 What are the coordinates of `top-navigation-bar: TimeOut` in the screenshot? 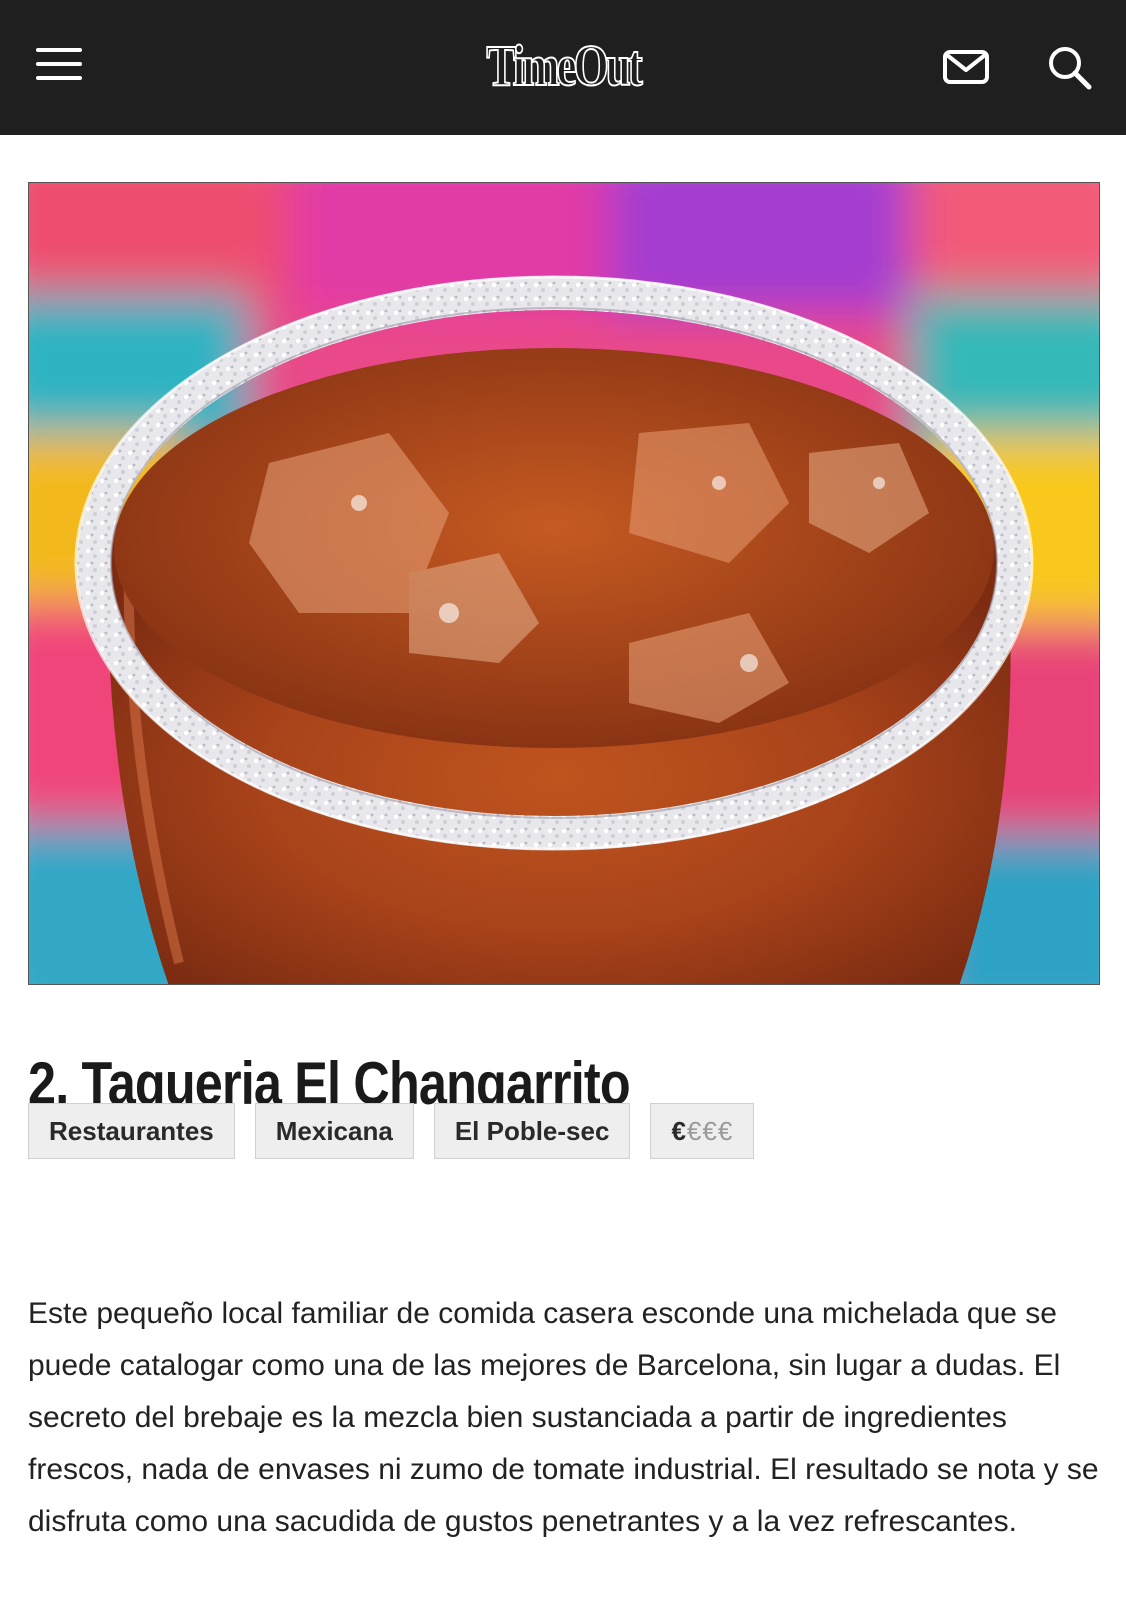 It's located at (563, 67).